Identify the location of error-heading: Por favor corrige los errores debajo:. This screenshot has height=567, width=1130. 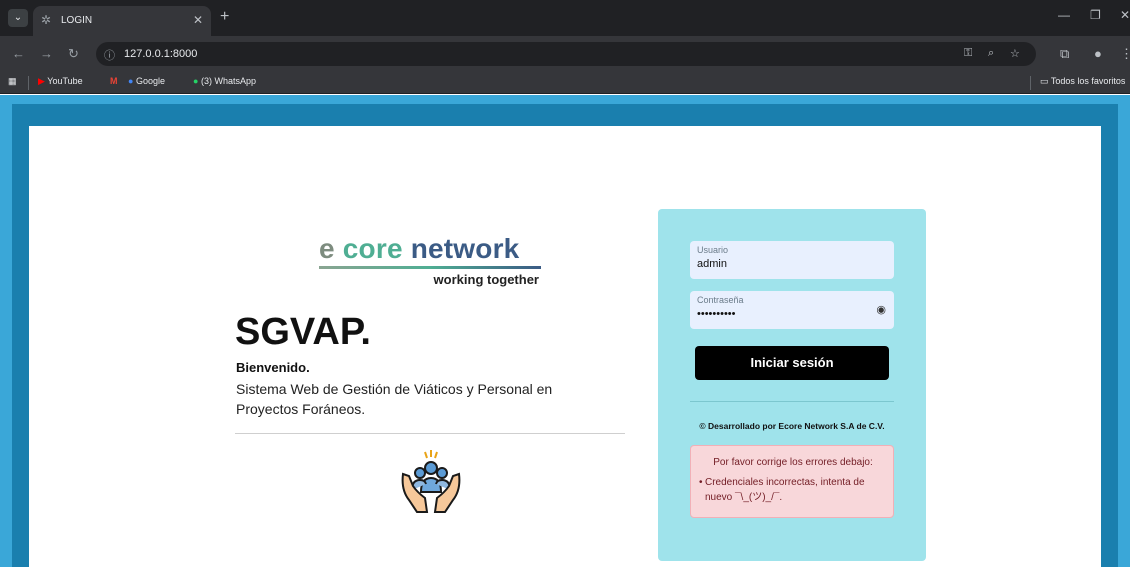
(793, 462).